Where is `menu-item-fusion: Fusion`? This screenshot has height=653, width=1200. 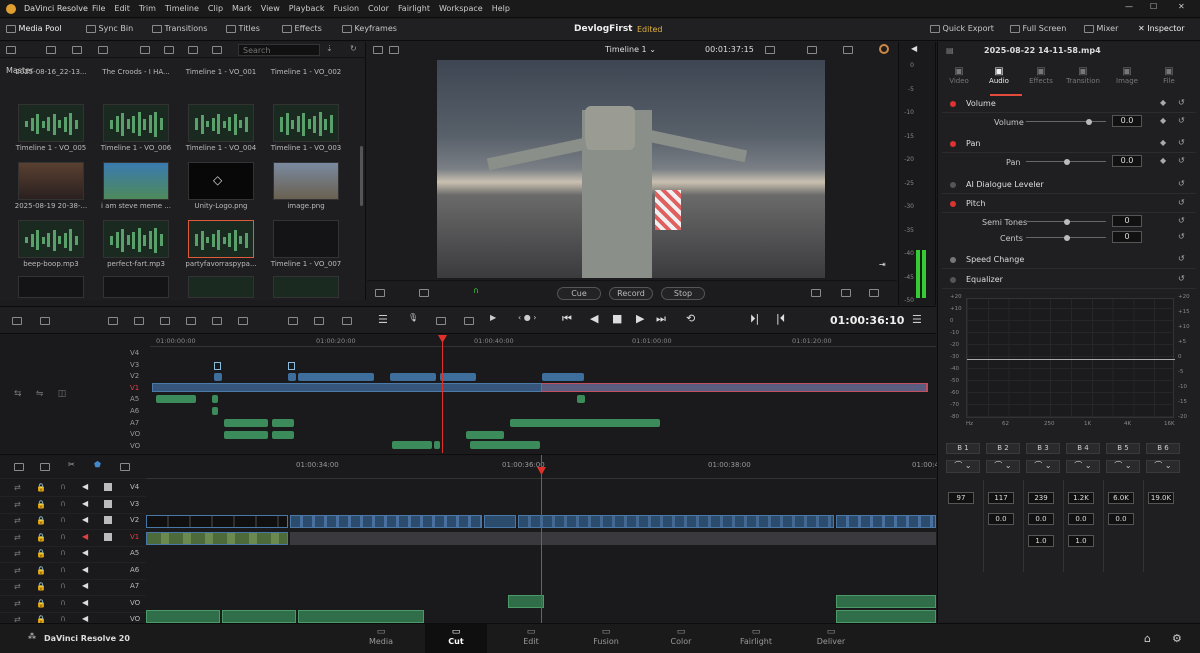
menu-item-fusion: Fusion is located at coordinates (346, 8).